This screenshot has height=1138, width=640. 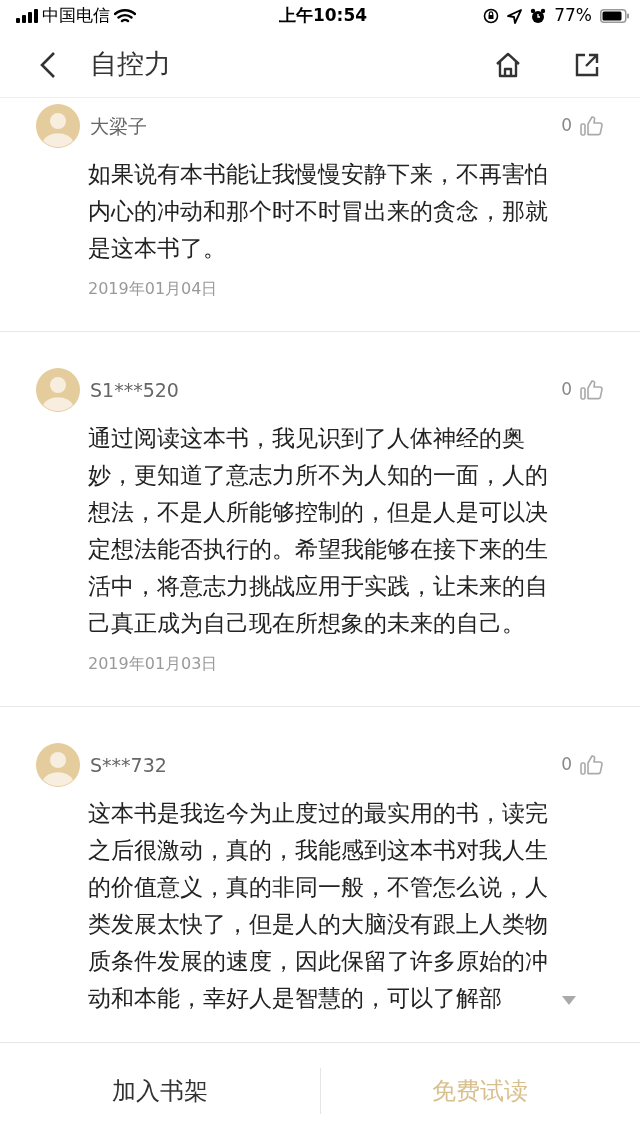 What do you see at coordinates (569, 1000) in the screenshot?
I see `caret-icon` at bounding box center [569, 1000].